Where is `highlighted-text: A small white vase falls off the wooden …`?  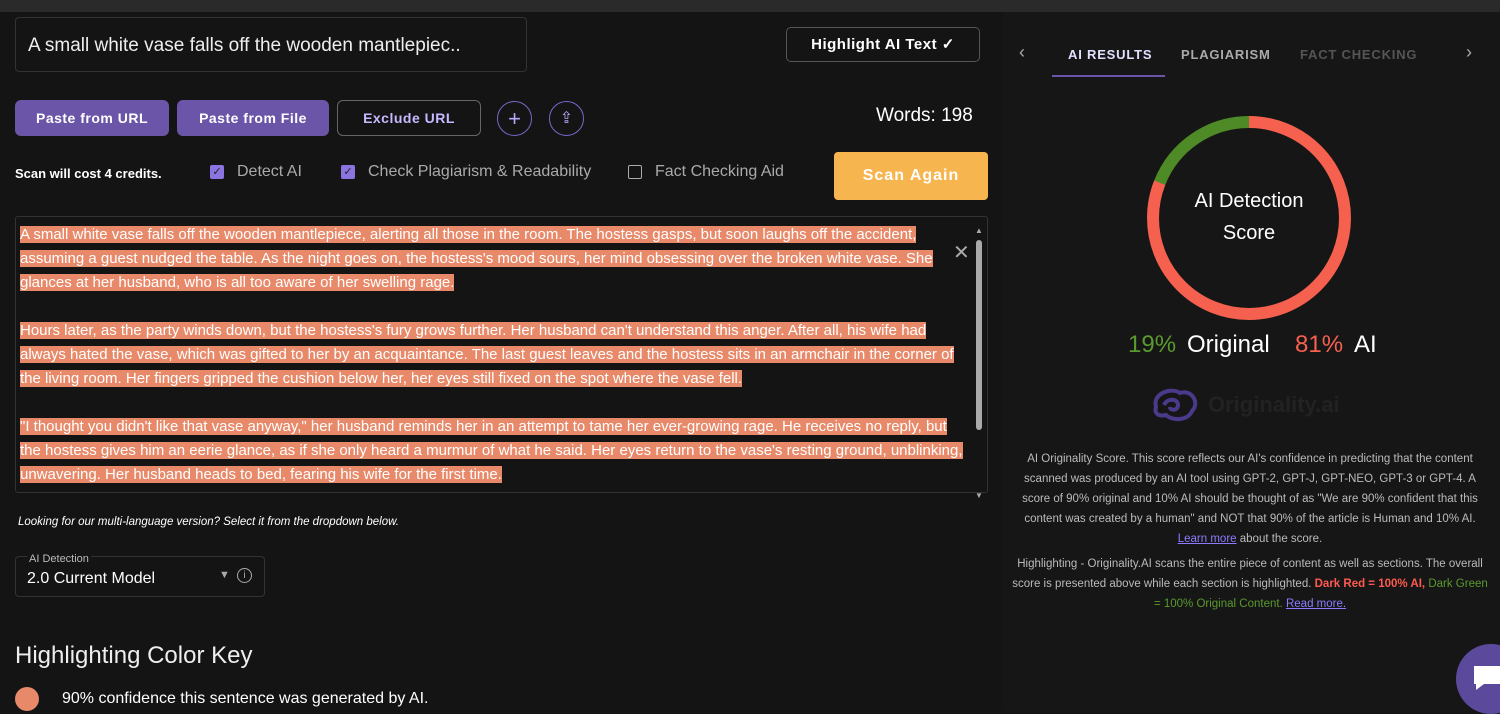
highlighted-text: A small white vase falls off the wooden … is located at coordinates (476, 258).